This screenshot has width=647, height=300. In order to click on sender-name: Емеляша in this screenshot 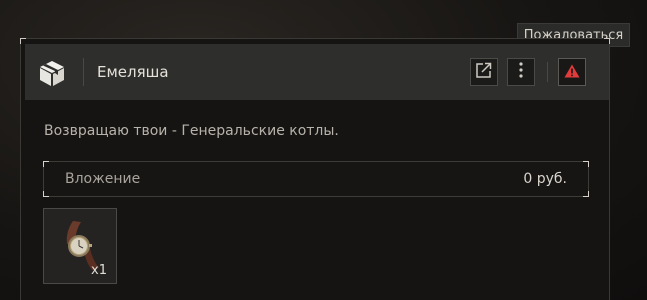, I will do `click(133, 72)`.